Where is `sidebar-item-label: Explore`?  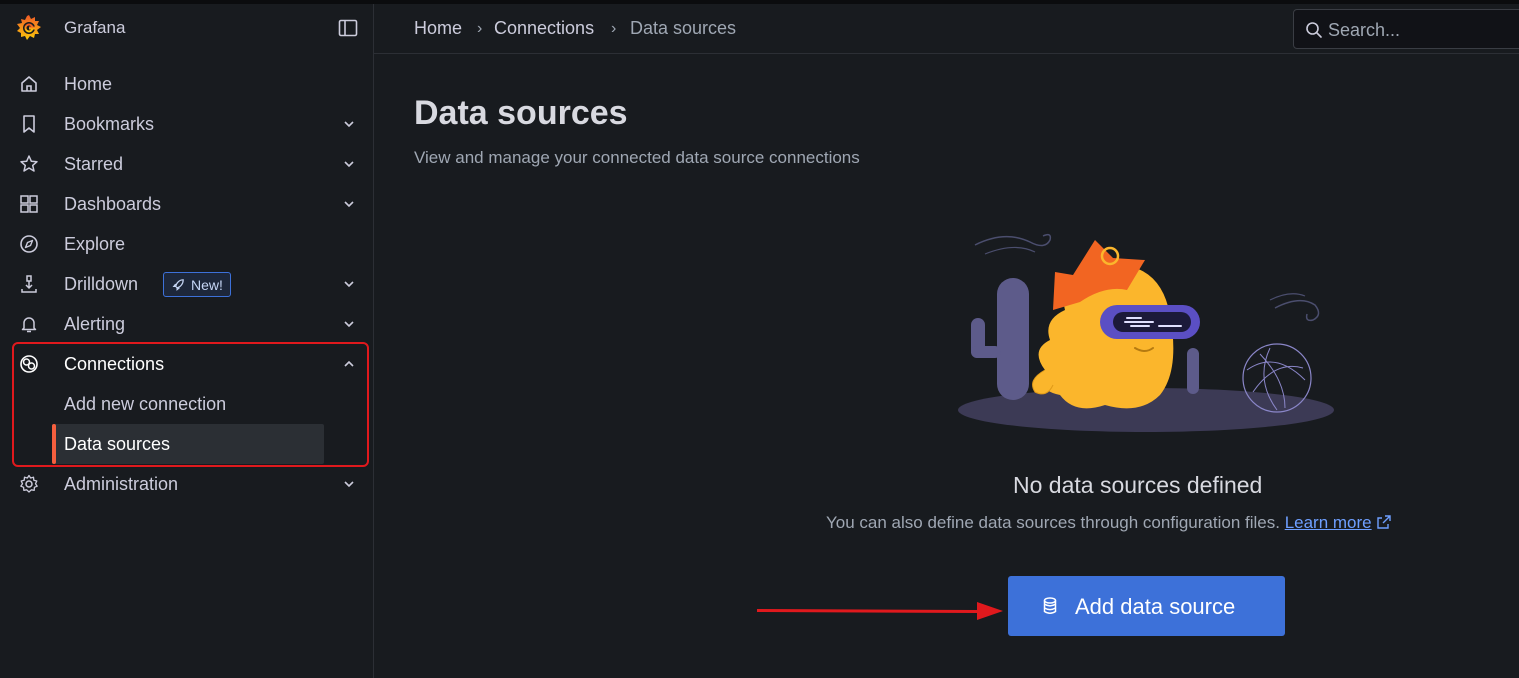
sidebar-item-label: Explore is located at coordinates (95, 243).